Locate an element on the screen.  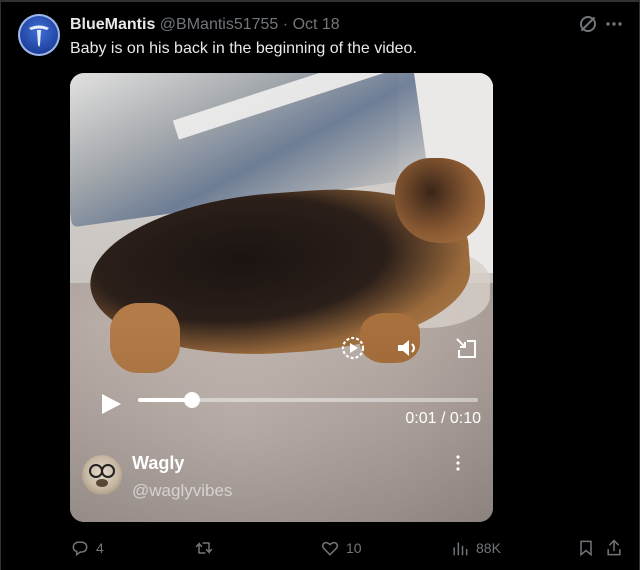
grok-icon is located at coordinates (588, 24).